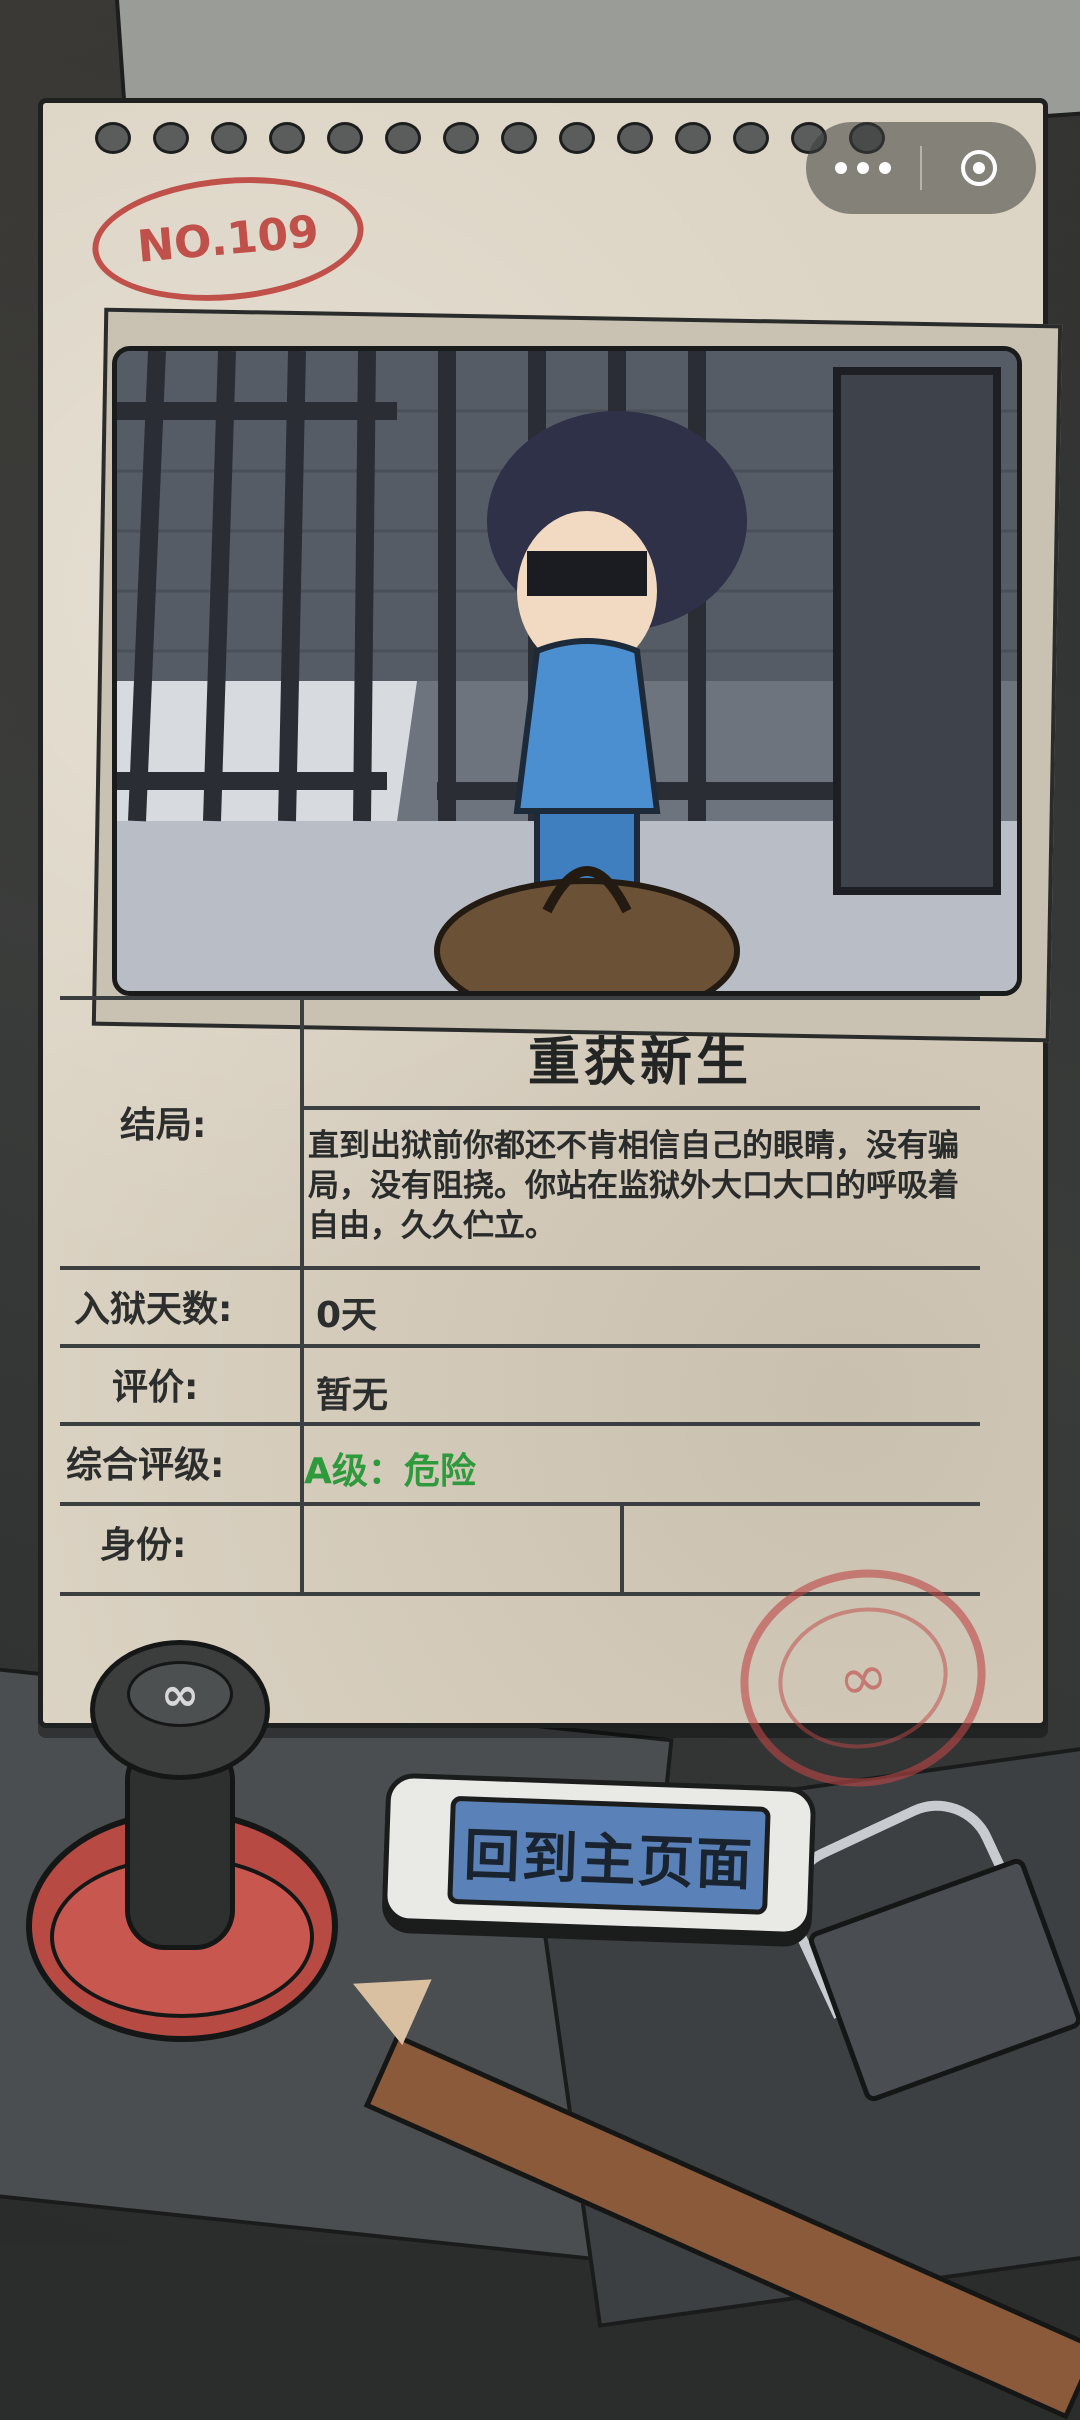 The image size is (1080, 2420). What do you see at coordinates (145, 1465) in the screenshot?
I see `overall-rating-label: 综合评级:` at bounding box center [145, 1465].